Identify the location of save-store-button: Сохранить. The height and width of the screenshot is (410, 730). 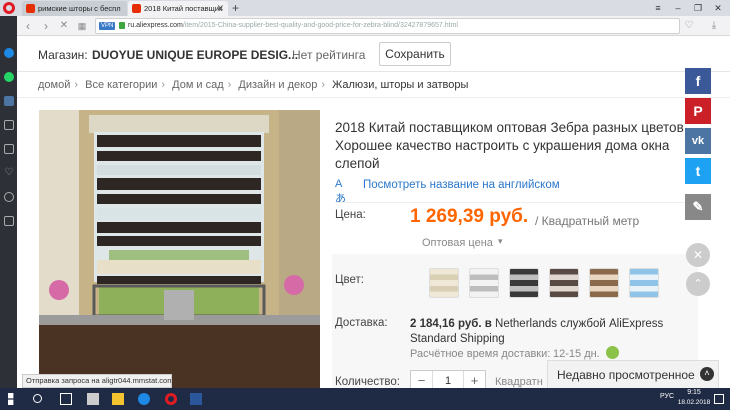
(415, 54).